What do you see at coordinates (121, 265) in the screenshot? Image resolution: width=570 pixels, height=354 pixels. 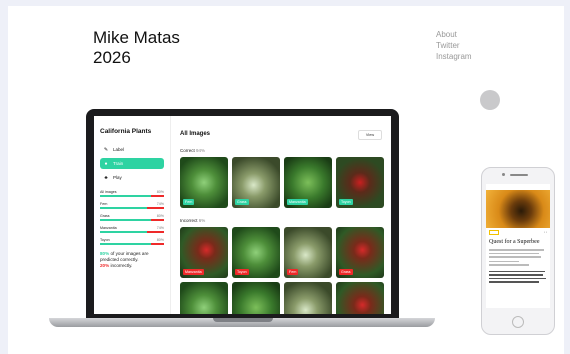 I see `summary-text-2: incorrectly.` at bounding box center [121, 265].